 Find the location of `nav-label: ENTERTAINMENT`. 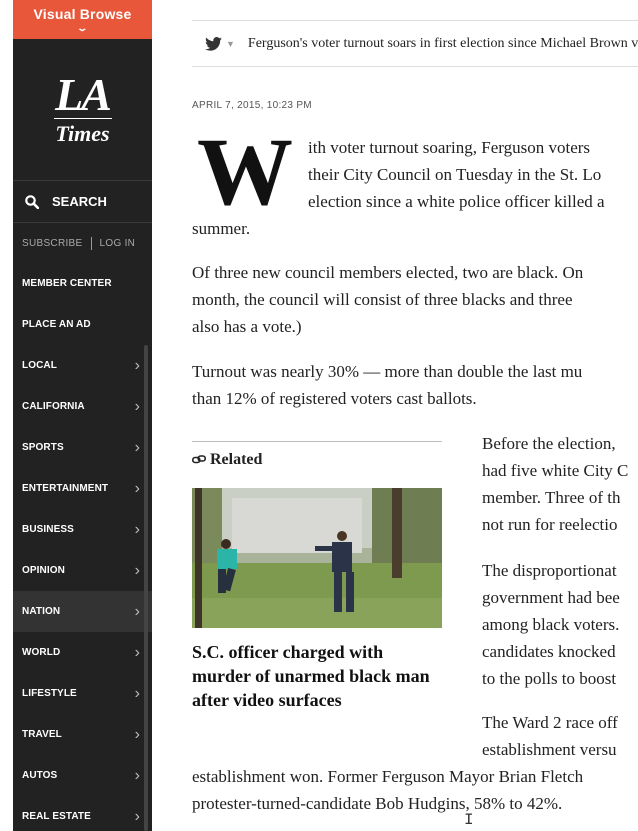

nav-label: ENTERTAINMENT is located at coordinates (65, 488).